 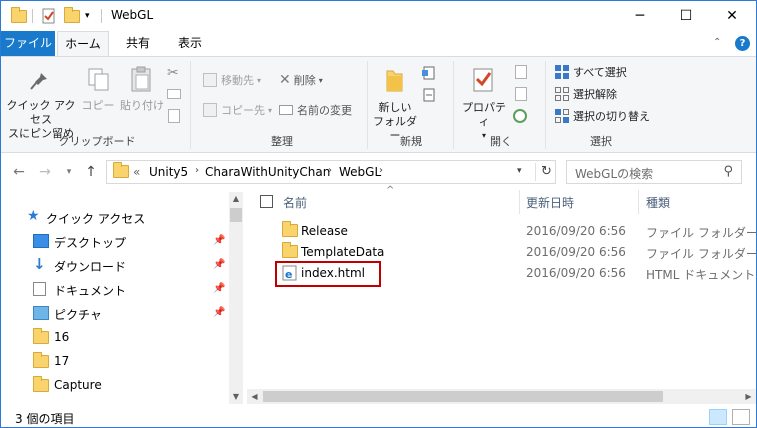 What do you see at coordinates (614, 173) in the screenshot?
I see `search-input: WebGLの検索` at bounding box center [614, 173].